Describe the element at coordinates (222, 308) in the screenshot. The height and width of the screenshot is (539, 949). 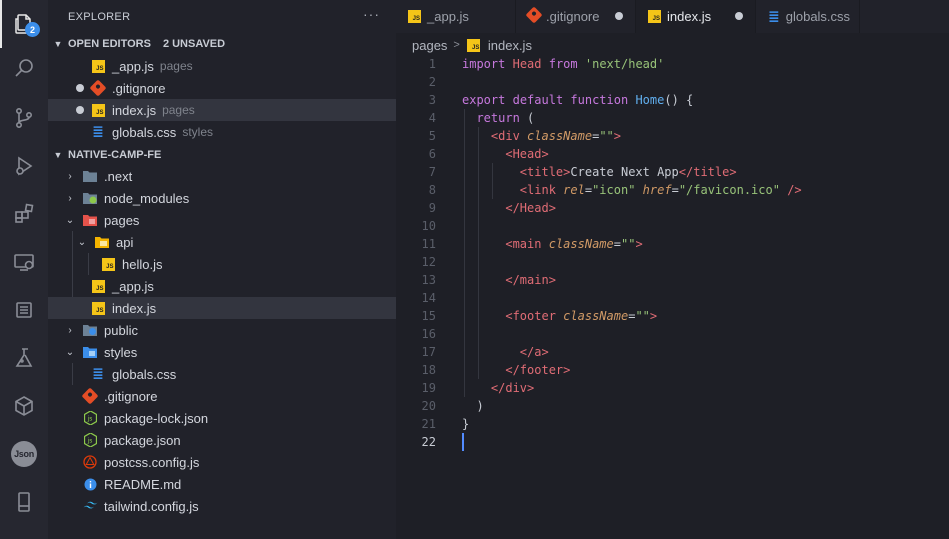
I see `tree-item-index-js: JS index.js` at that location.